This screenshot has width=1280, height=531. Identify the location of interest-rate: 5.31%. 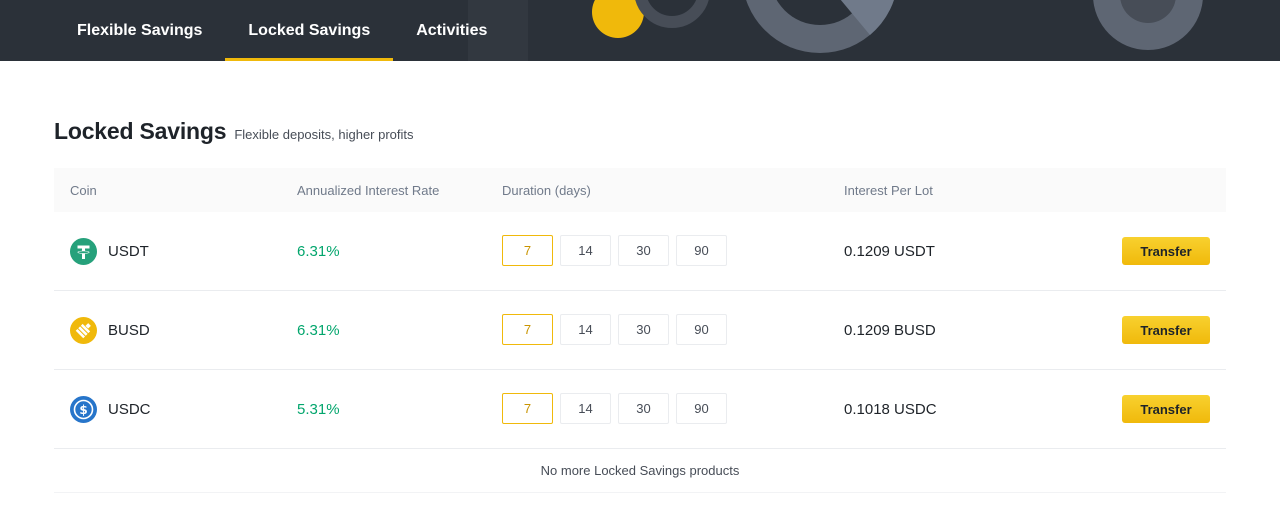
(318, 409).